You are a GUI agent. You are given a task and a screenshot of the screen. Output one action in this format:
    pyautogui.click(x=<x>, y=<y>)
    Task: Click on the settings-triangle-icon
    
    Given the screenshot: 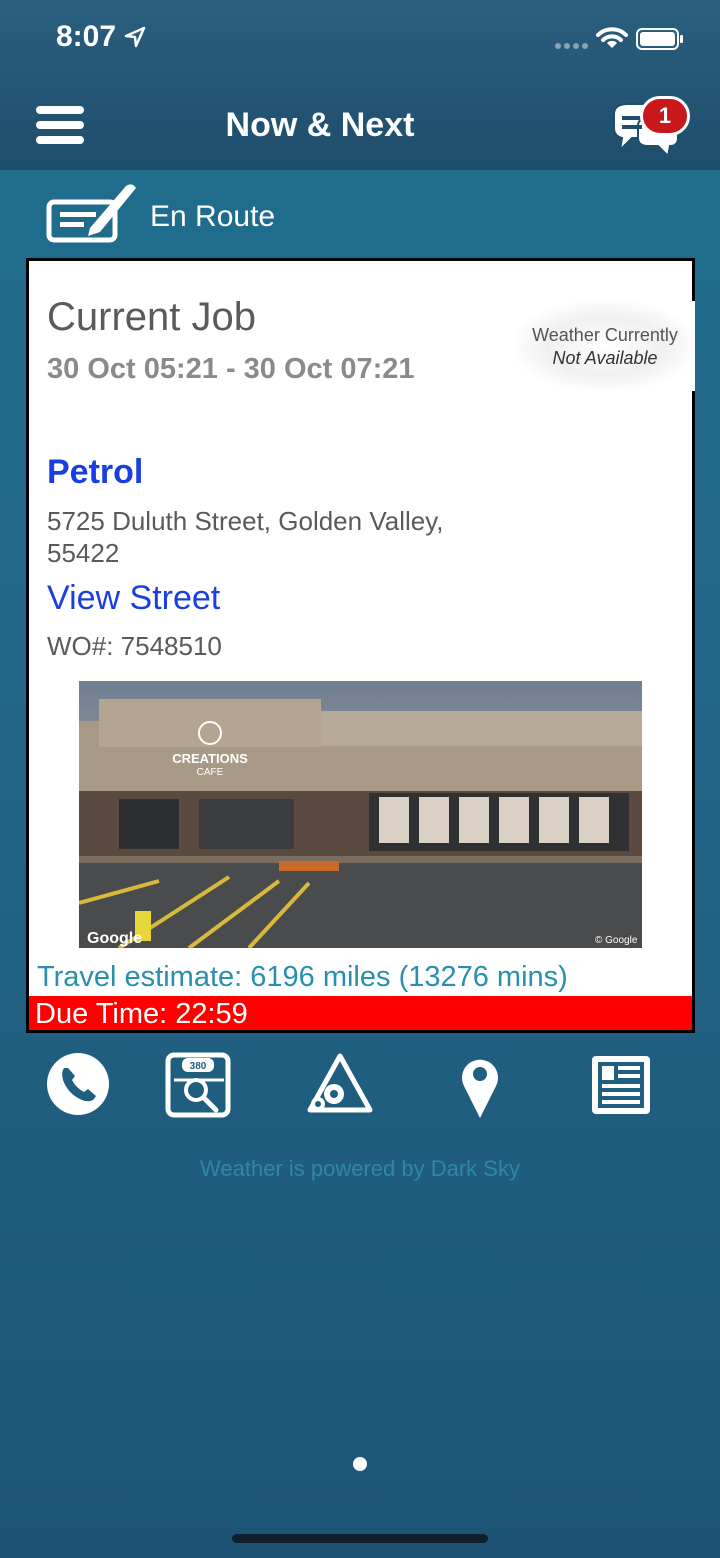 What is the action you would take?
    pyautogui.click(x=339, y=1085)
    